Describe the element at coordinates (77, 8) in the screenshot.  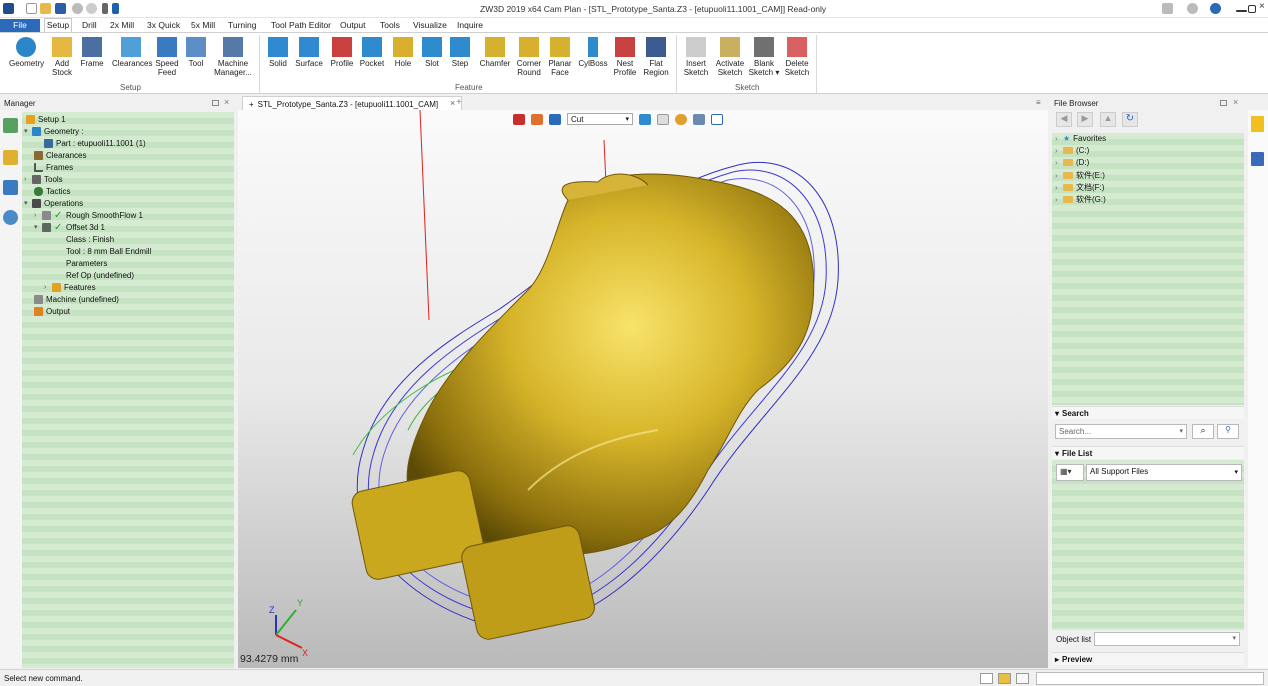
I see `undo-icon` at that location.